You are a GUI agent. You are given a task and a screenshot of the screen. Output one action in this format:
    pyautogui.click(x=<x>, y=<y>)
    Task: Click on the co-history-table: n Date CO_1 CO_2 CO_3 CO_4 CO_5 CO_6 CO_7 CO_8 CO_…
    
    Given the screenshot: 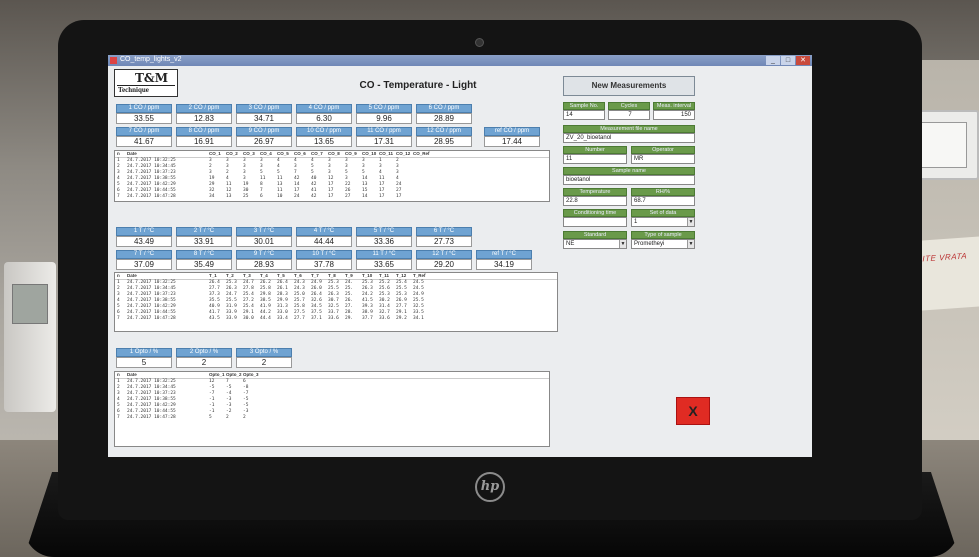 What is the action you would take?
    pyautogui.click(x=332, y=176)
    